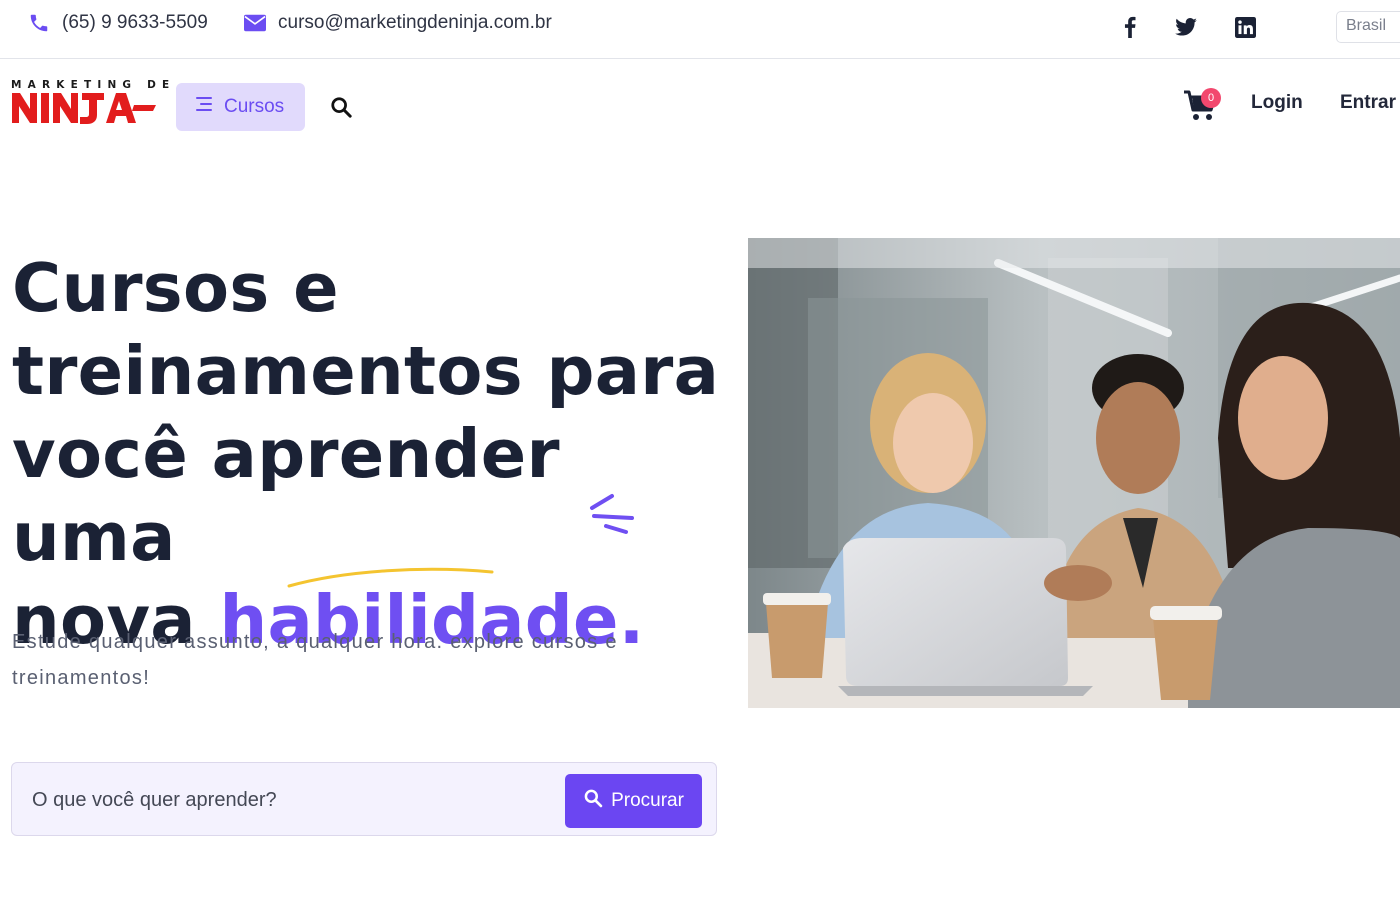 The image size is (1400, 900). What do you see at coordinates (366, 371) in the screenshot?
I see `hero-title-line2: treinamentos para` at bounding box center [366, 371].